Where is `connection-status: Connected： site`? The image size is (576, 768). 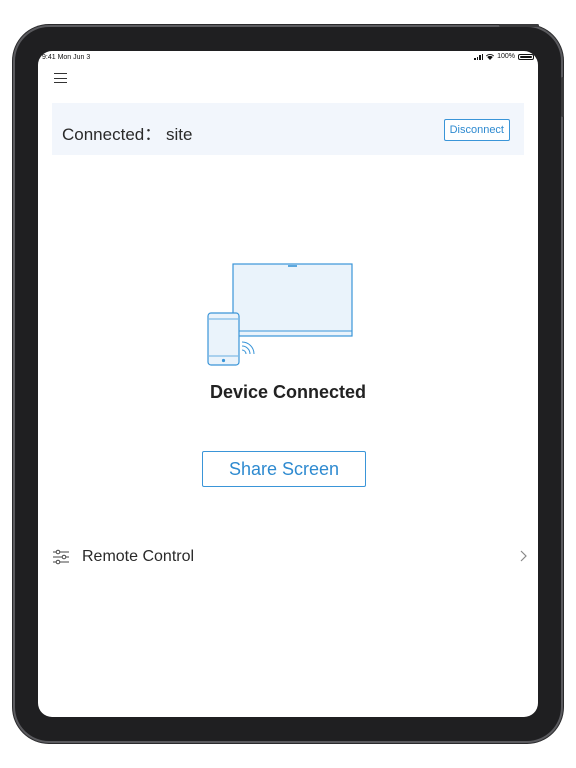
connection-status: Connected： site is located at coordinates (127, 134).